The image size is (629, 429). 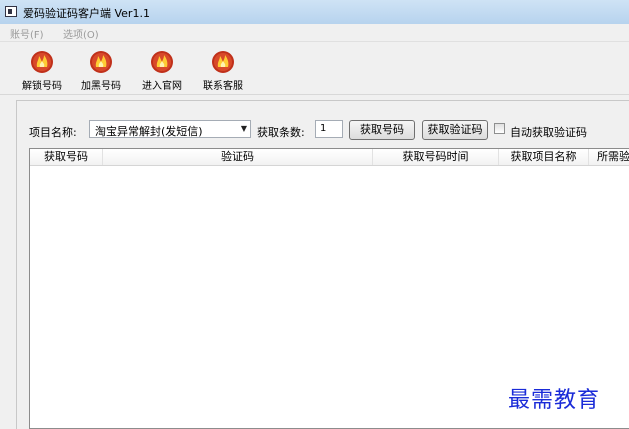 What do you see at coordinates (436, 157) in the screenshot?
I see `column-header-time: 获取号码时间` at bounding box center [436, 157].